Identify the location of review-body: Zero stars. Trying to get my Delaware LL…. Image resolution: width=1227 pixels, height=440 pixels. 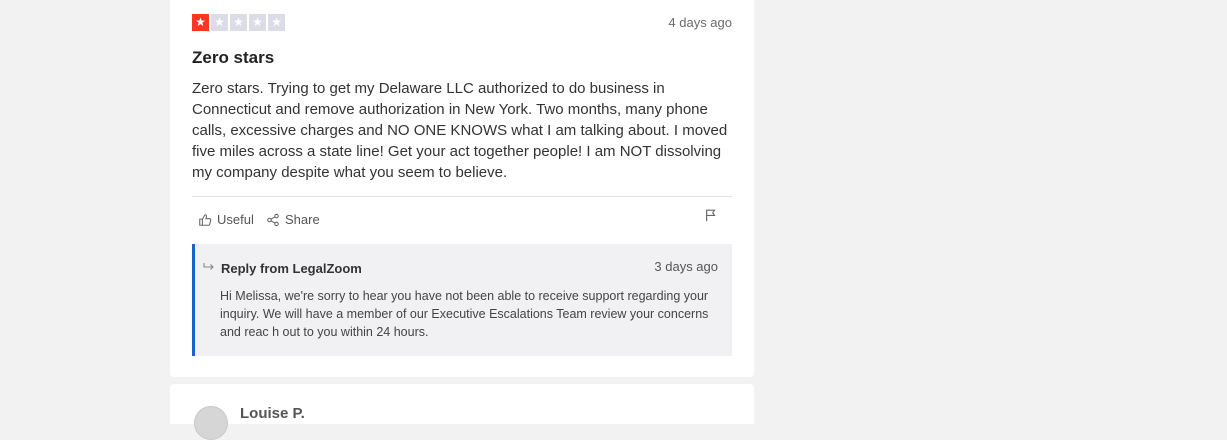
(460, 130).